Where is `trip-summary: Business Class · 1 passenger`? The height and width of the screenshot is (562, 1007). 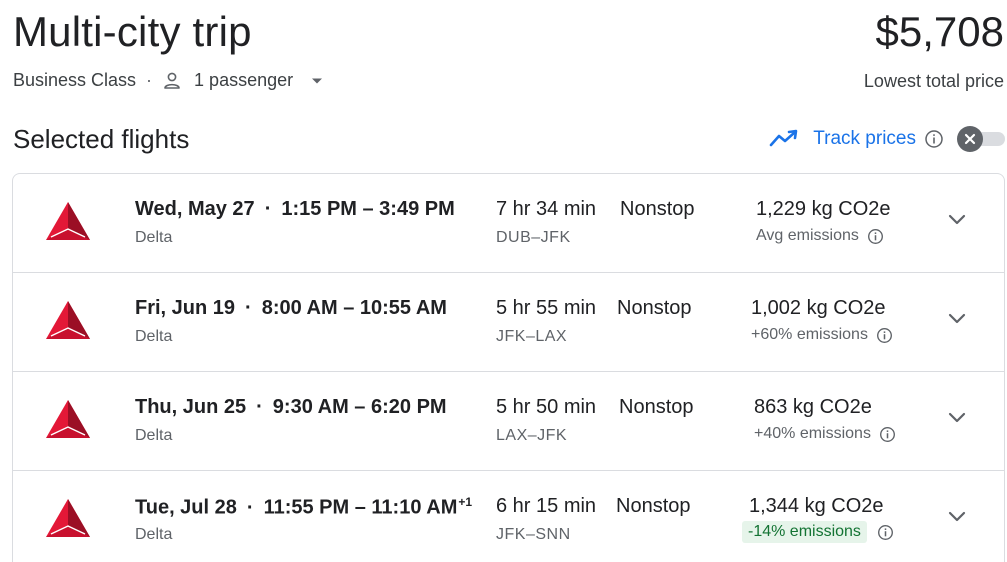 trip-summary: Business Class · 1 passenger is located at coordinates (168, 80).